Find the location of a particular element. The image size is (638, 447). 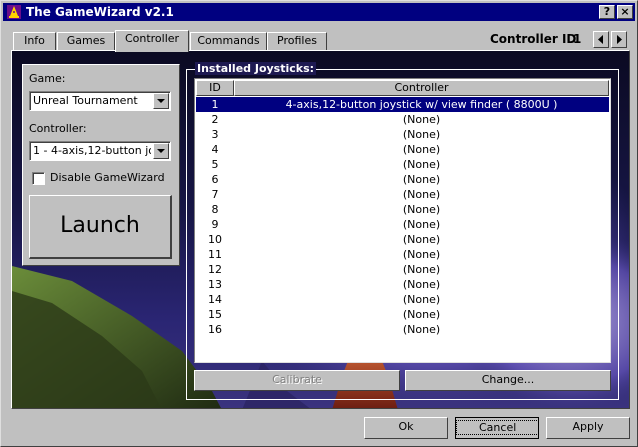

joystick-row: 10 (None) is located at coordinates (402, 239).